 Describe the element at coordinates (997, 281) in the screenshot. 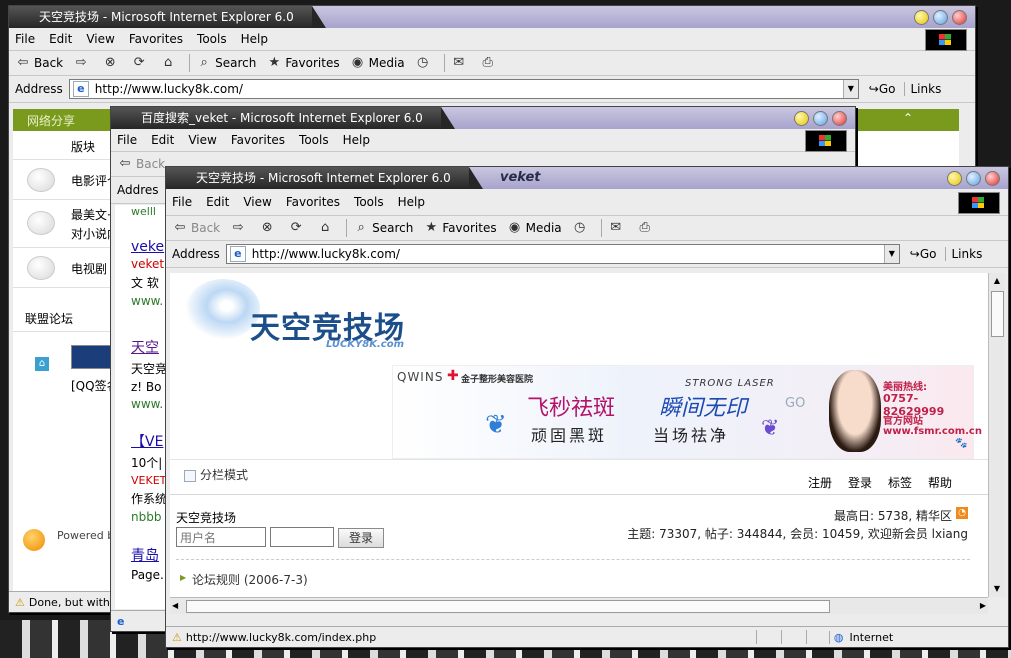

I see `scroll-up-icon: ▲` at that location.